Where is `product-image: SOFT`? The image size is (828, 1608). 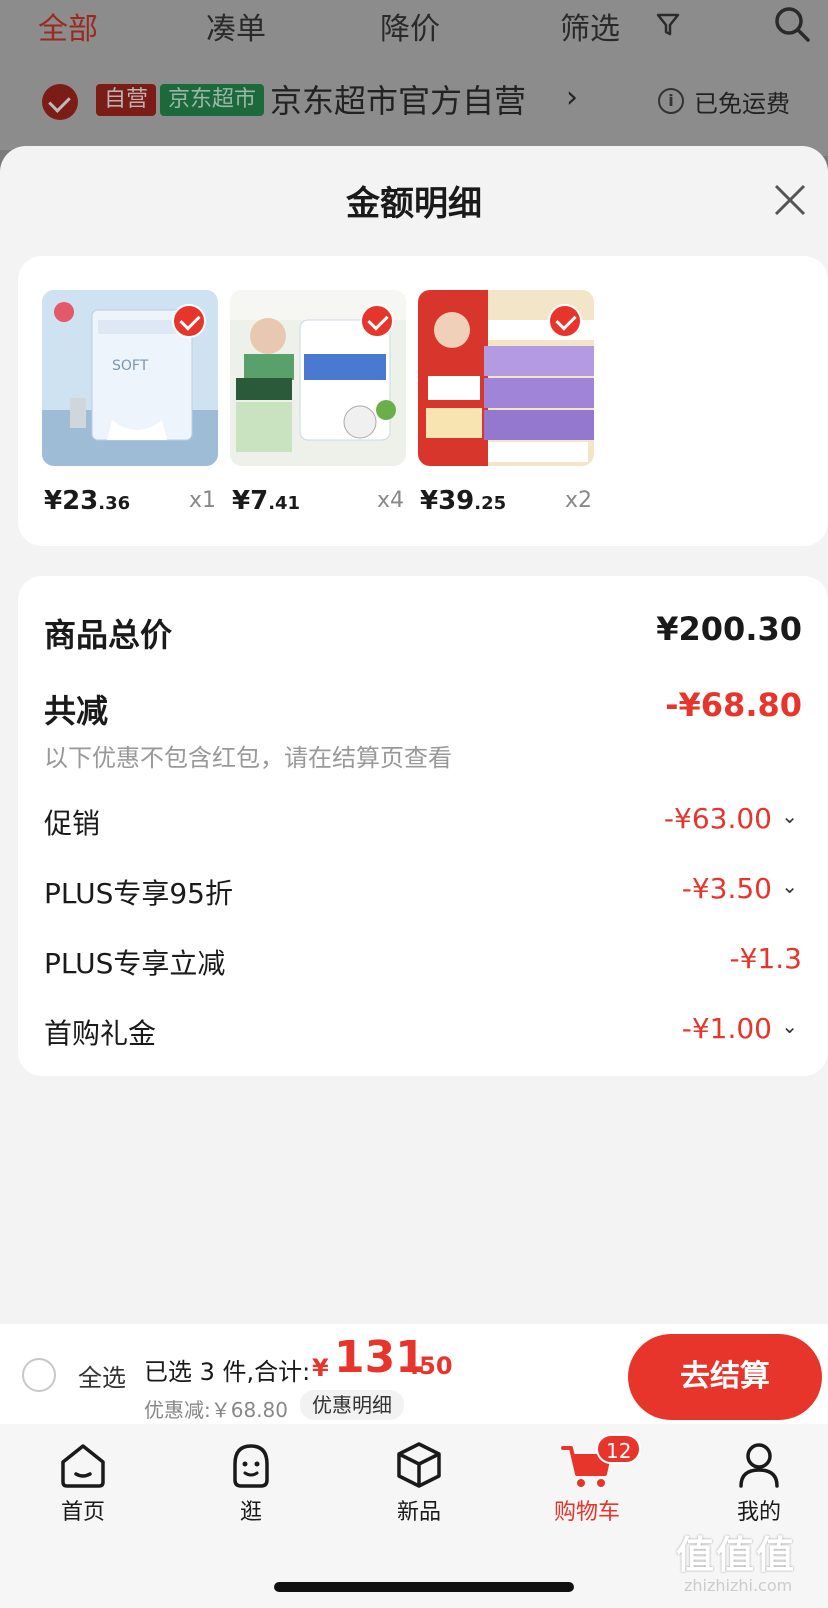
product-image: SOFT is located at coordinates (130, 378).